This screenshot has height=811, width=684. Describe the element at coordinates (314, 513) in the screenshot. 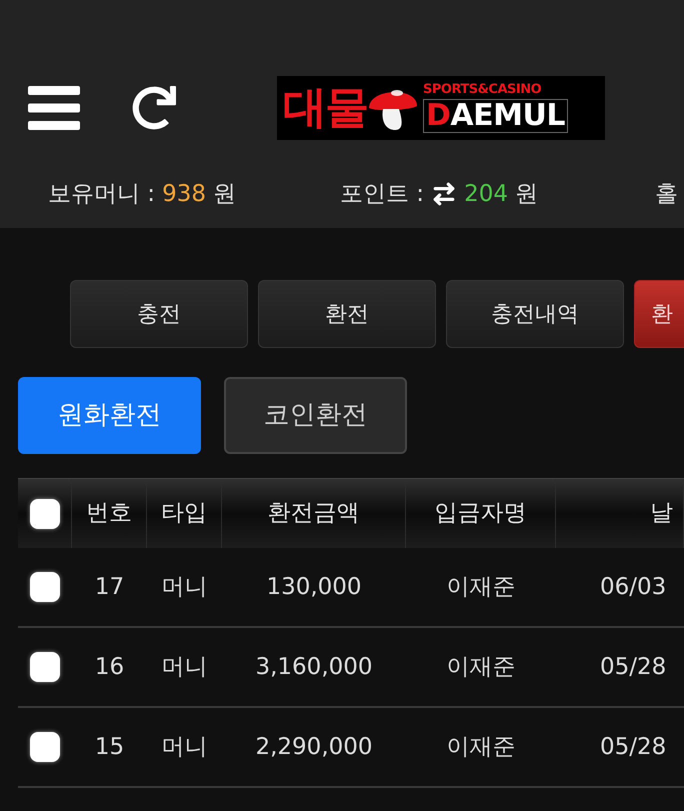

I see `column-header: 환전금액` at that location.